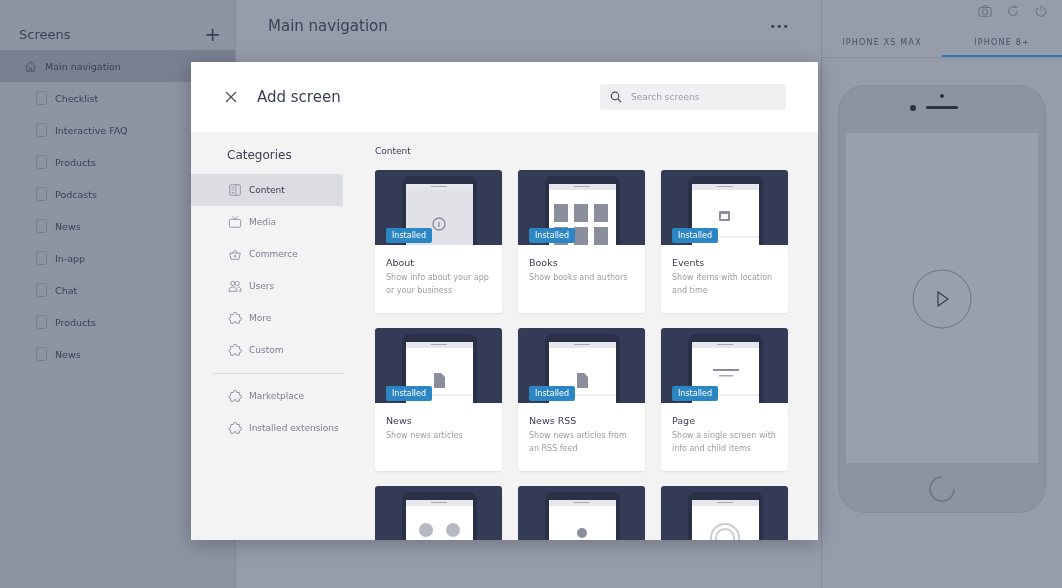 This screenshot has width=1062, height=588. What do you see at coordinates (212, 34) in the screenshot?
I see `add-screen-button: +` at bounding box center [212, 34].